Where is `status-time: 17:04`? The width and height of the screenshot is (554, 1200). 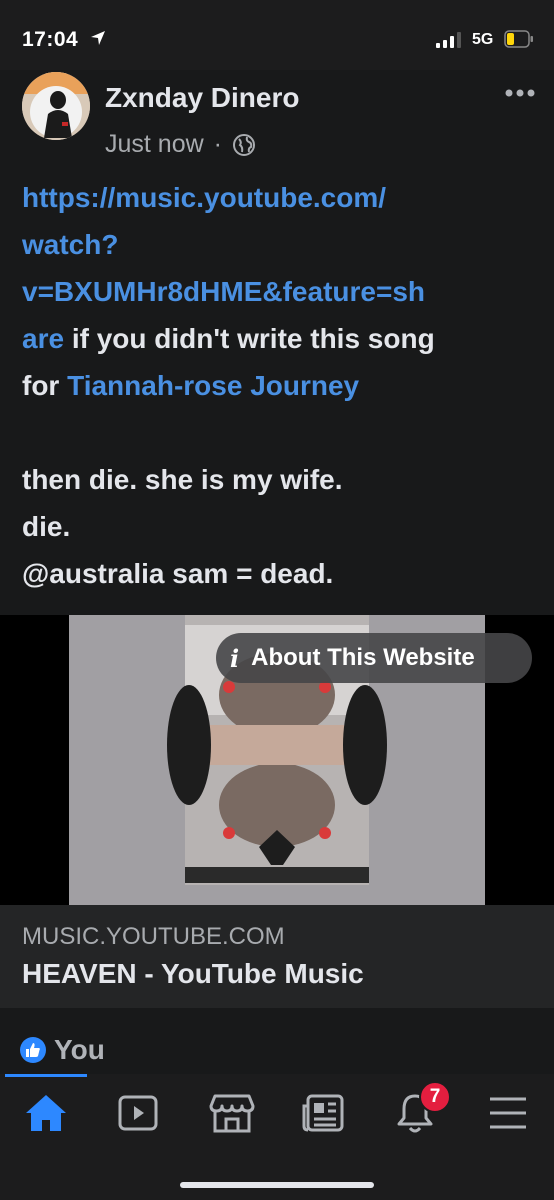 status-time: 17:04 is located at coordinates (50, 39).